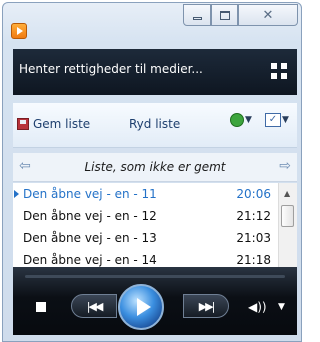 The height and width of the screenshot is (342, 320). What do you see at coordinates (141, 307) in the screenshot?
I see `play-button` at bounding box center [141, 307].